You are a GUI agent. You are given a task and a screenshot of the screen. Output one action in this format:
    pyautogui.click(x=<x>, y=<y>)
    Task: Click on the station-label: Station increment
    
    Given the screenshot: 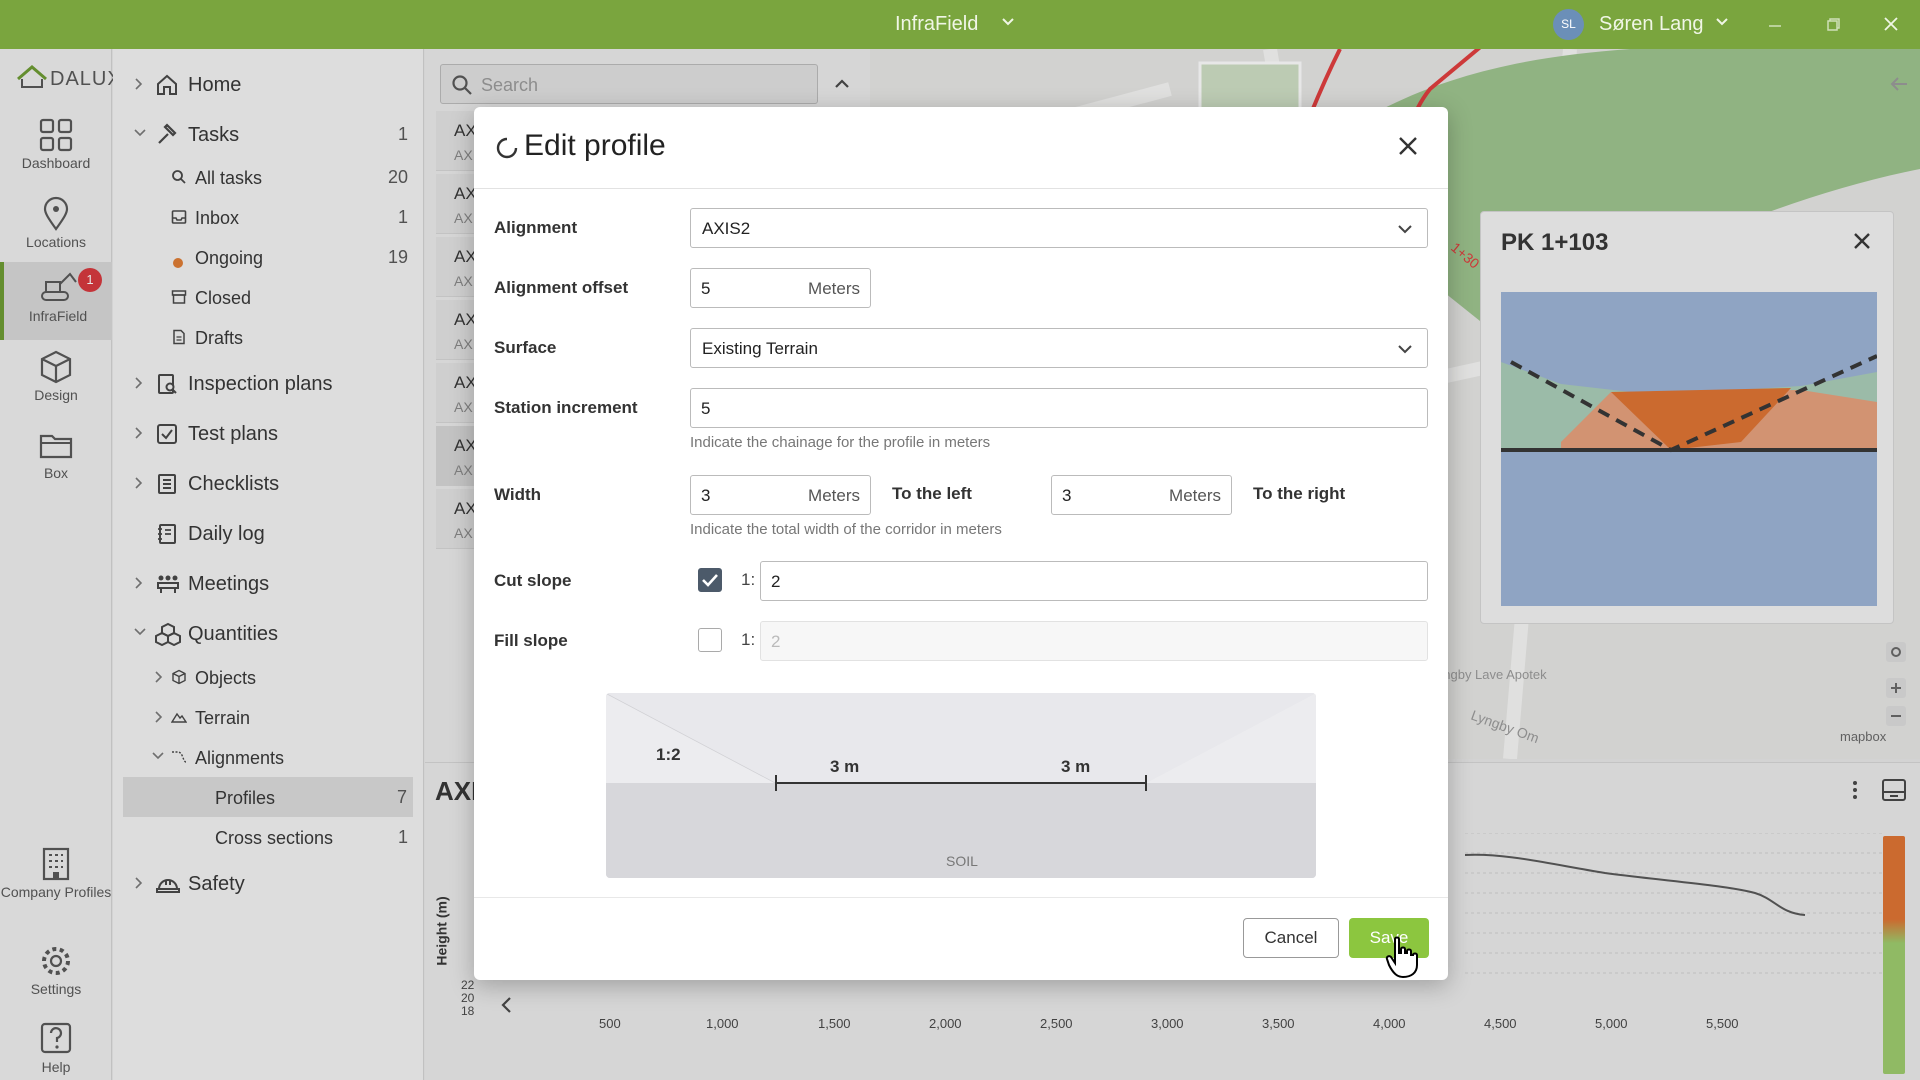 What is the action you would take?
    pyautogui.click(x=566, y=407)
    